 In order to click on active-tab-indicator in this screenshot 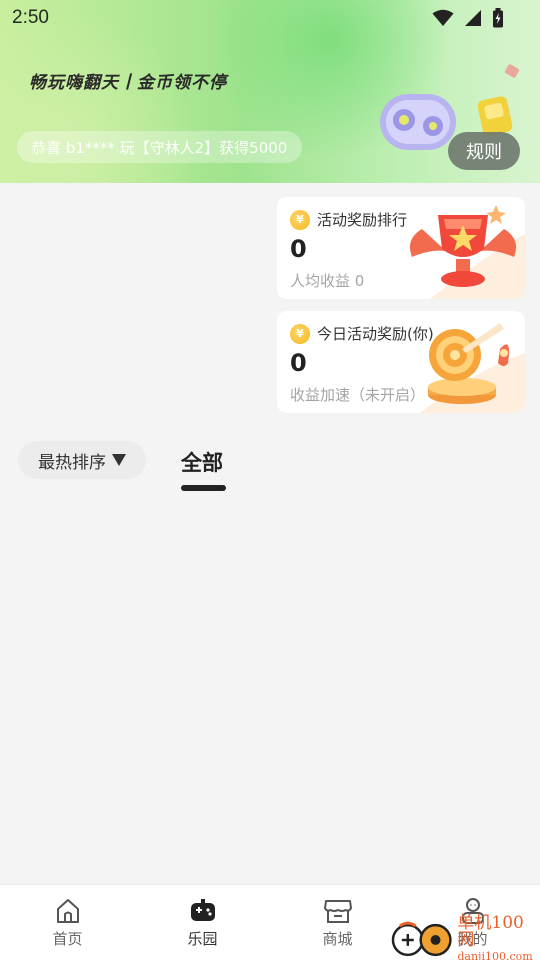, I will do `click(203, 488)`.